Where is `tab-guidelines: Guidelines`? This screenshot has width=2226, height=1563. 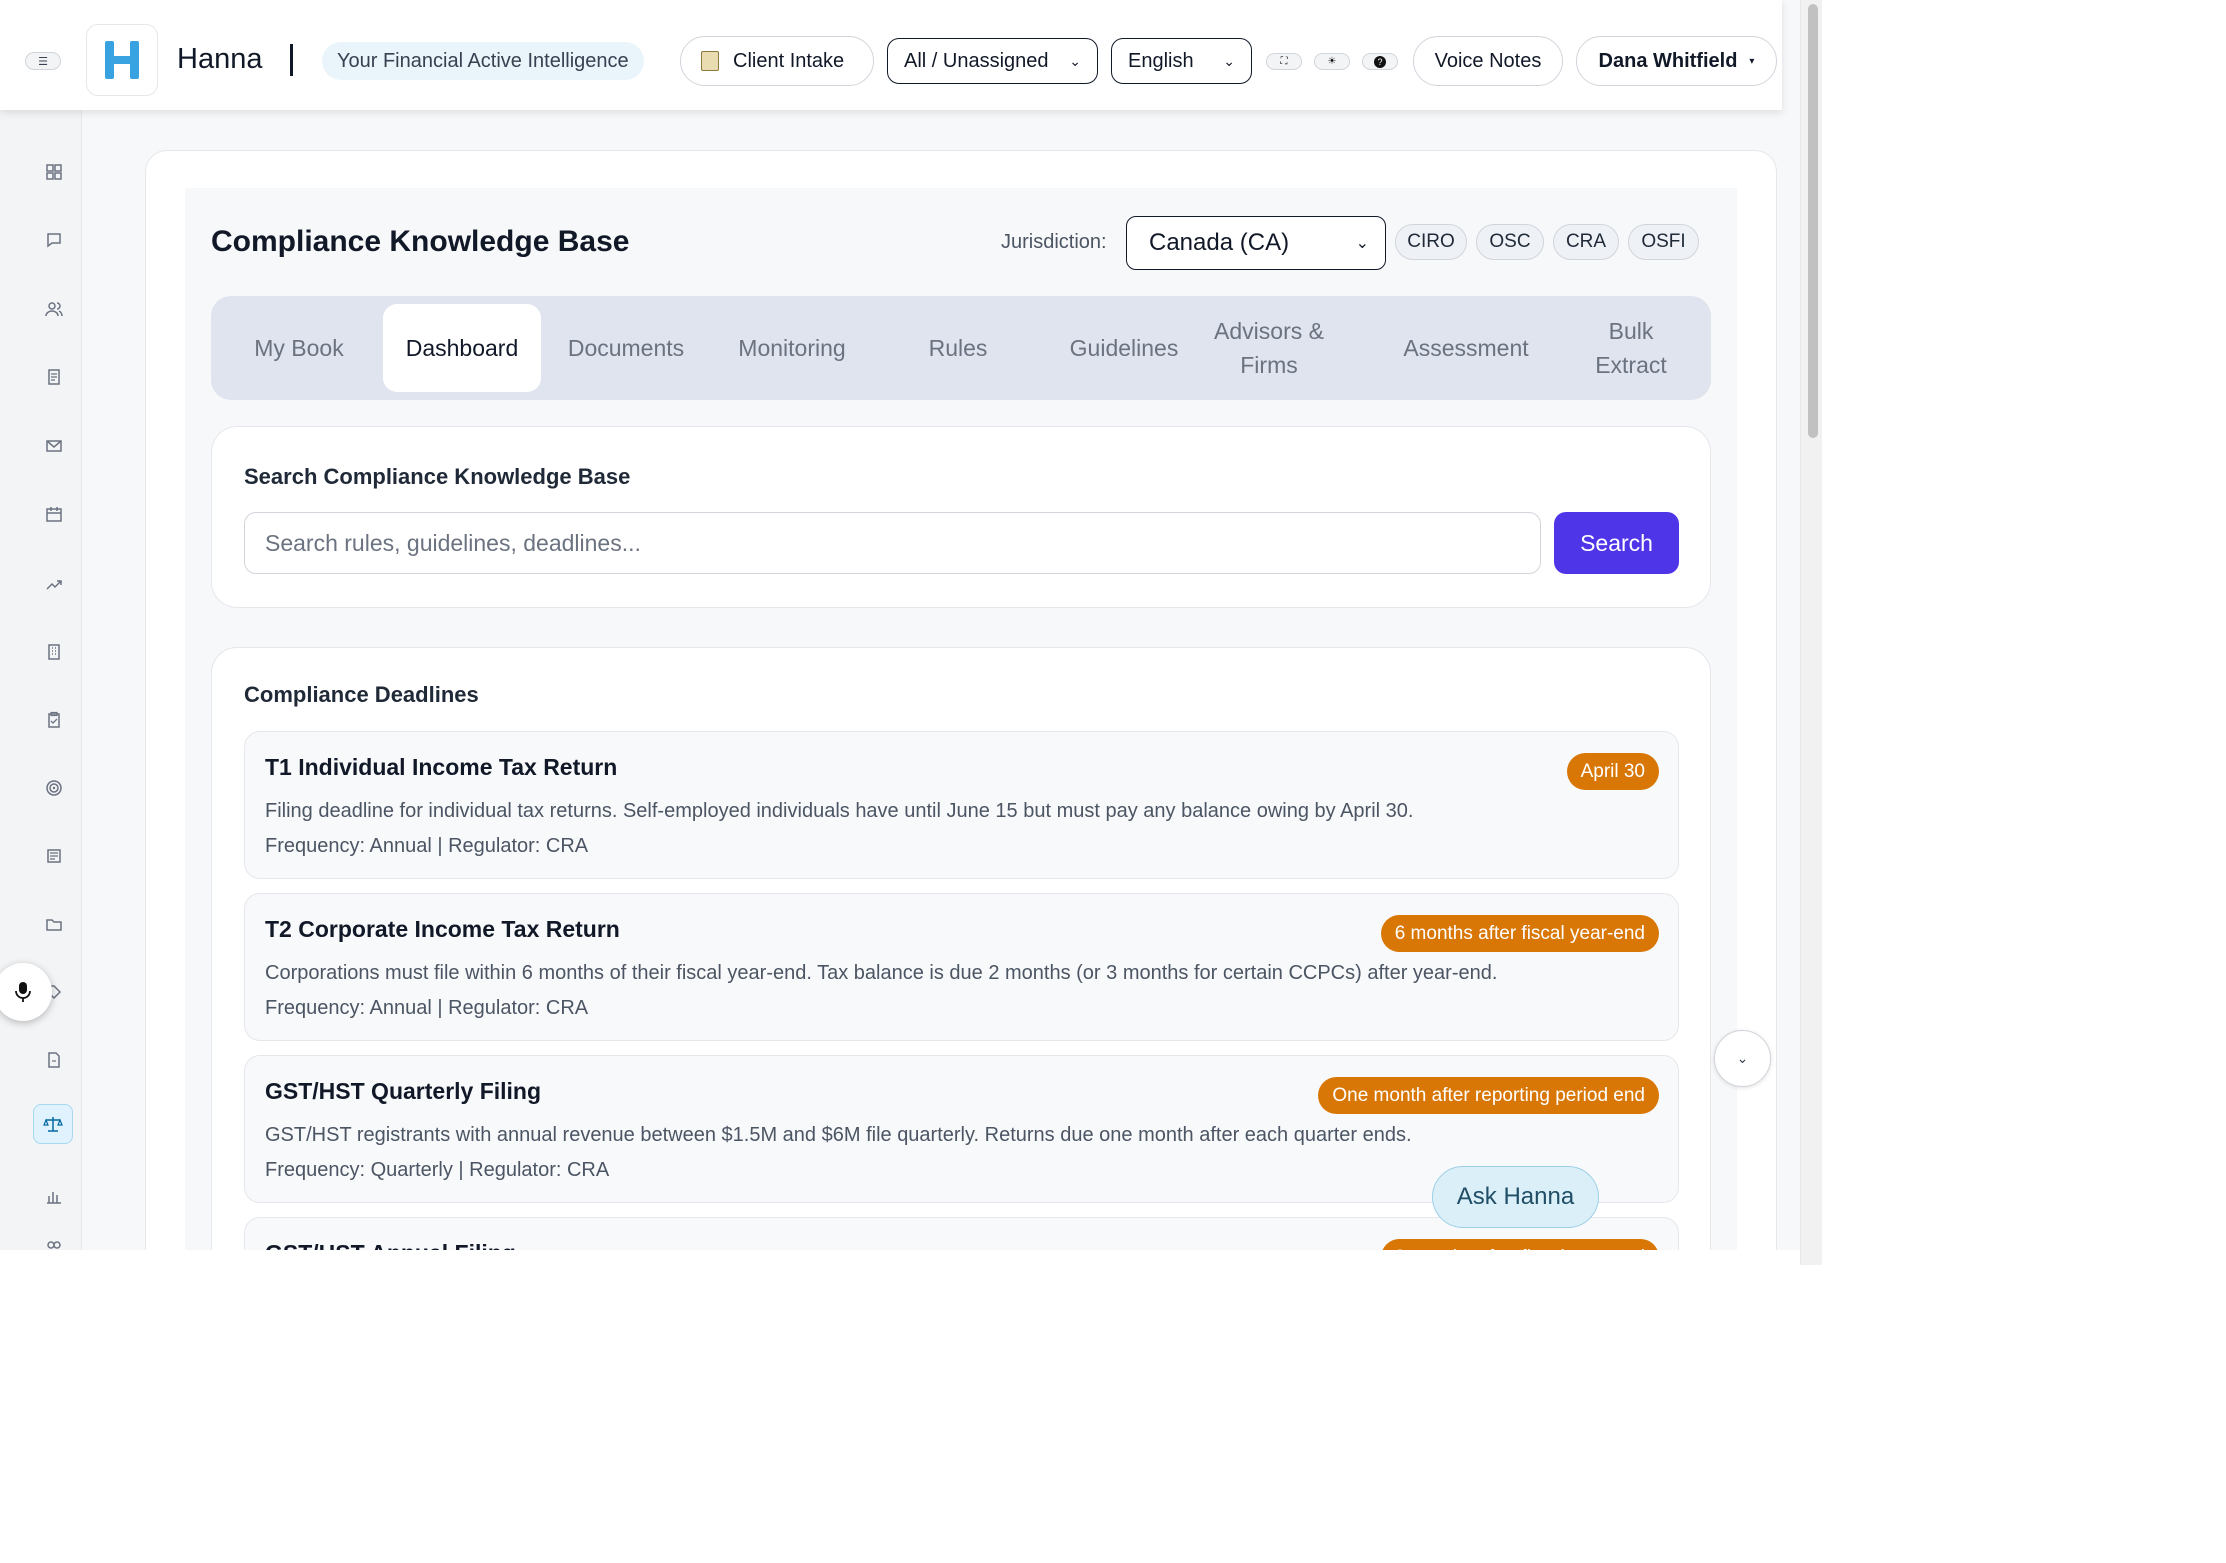
tab-guidelines: Guidelines is located at coordinates (1124, 348).